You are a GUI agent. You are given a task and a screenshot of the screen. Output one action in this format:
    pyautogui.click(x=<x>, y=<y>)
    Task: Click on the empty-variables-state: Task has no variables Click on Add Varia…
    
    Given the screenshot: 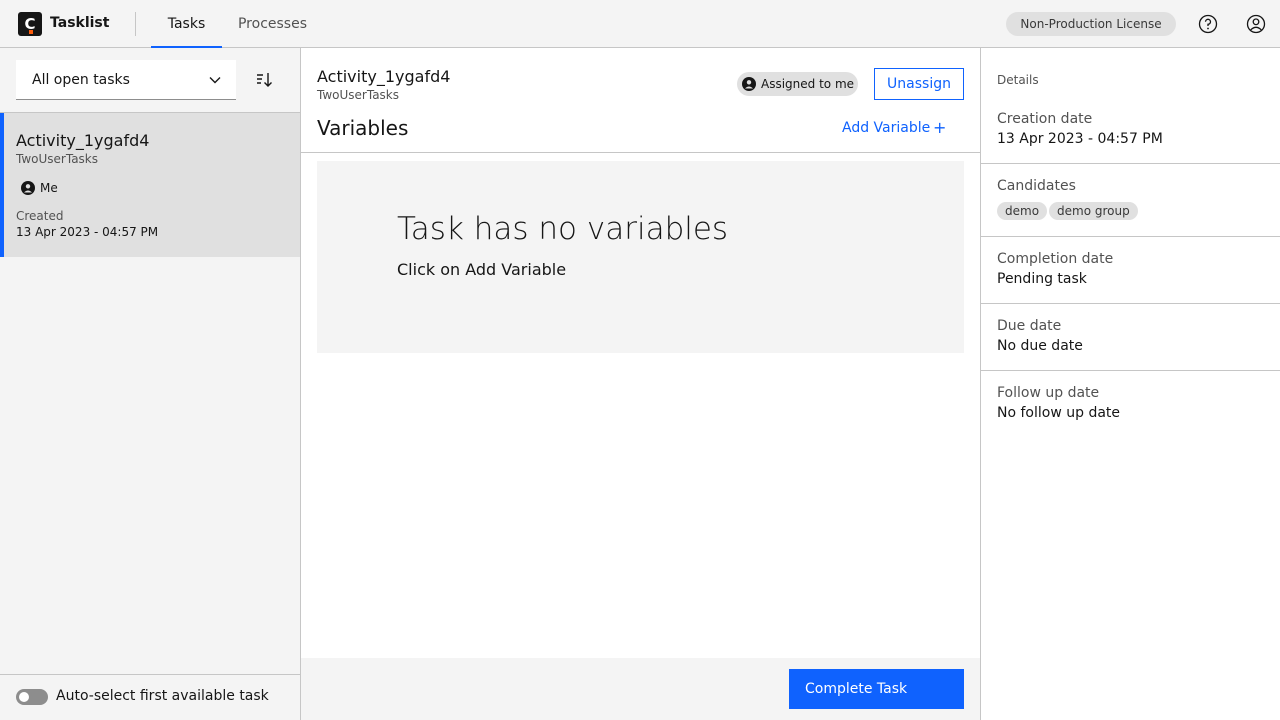 What is the action you would take?
    pyautogui.click(x=640, y=257)
    